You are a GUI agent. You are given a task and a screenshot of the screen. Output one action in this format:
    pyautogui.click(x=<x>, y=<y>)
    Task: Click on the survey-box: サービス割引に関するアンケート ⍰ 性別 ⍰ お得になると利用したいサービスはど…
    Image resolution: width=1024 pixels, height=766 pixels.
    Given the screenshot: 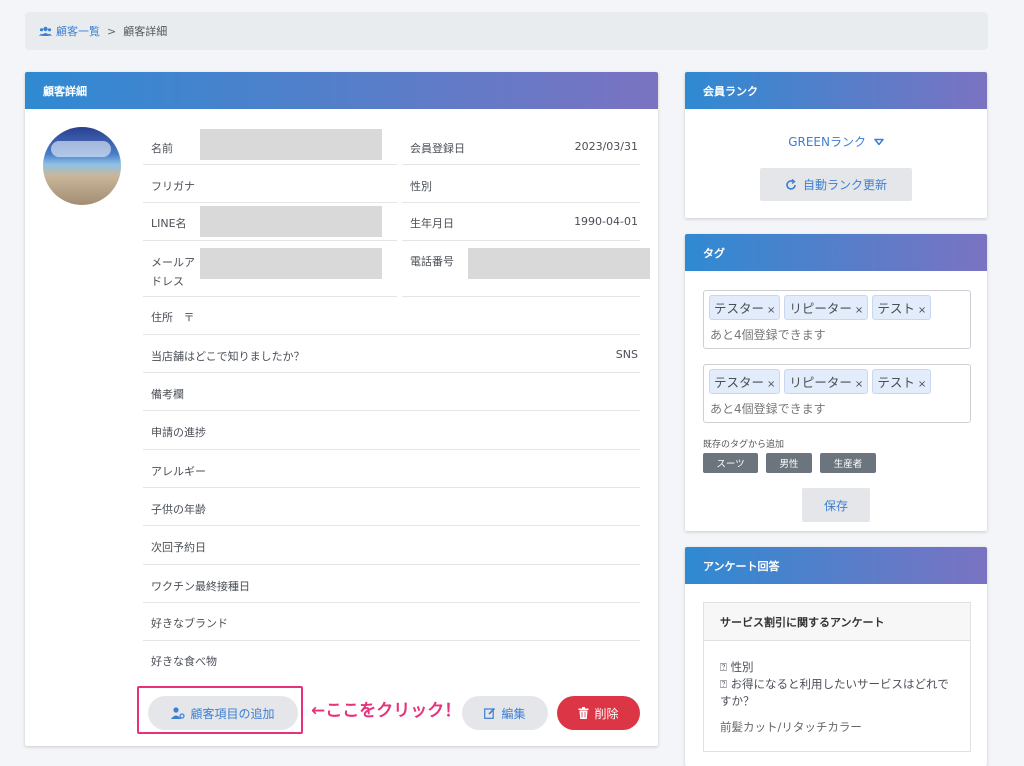 What is the action you would take?
    pyautogui.click(x=837, y=677)
    